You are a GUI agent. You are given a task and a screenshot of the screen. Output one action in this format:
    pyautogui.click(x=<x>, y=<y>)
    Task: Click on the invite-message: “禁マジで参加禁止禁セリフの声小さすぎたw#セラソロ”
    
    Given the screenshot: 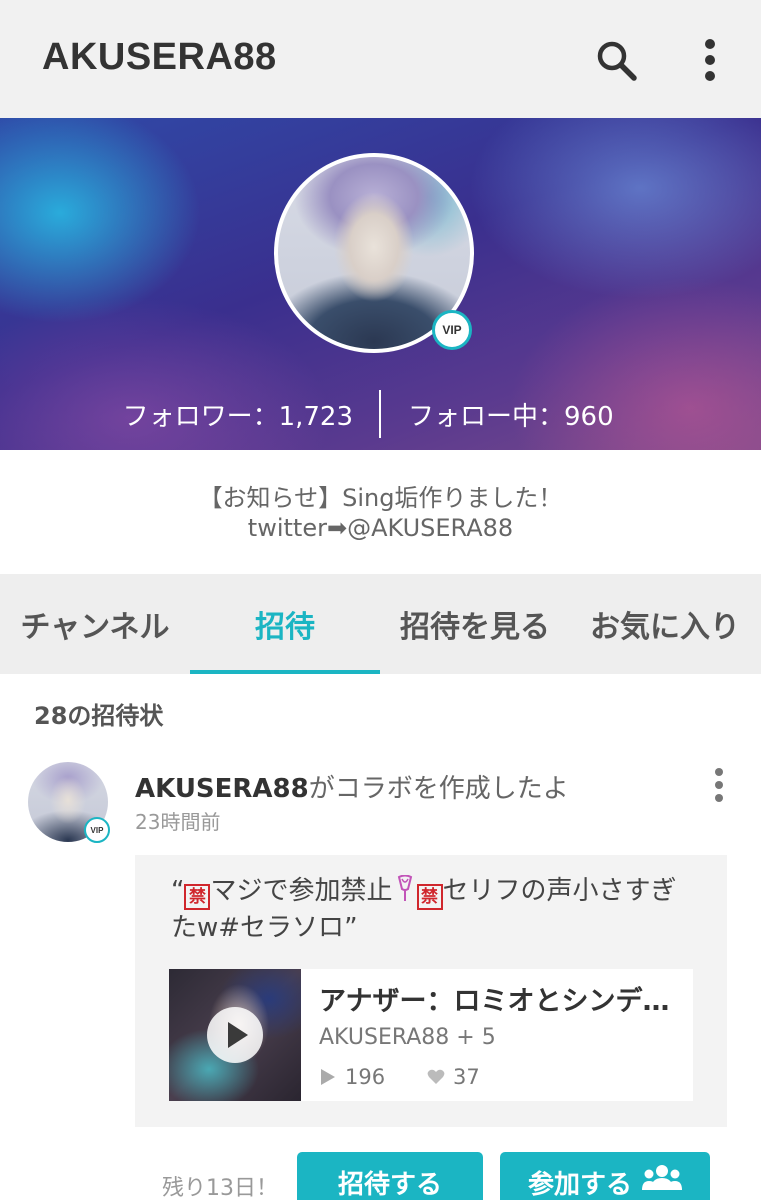 What is the action you would take?
    pyautogui.click(x=431, y=909)
    